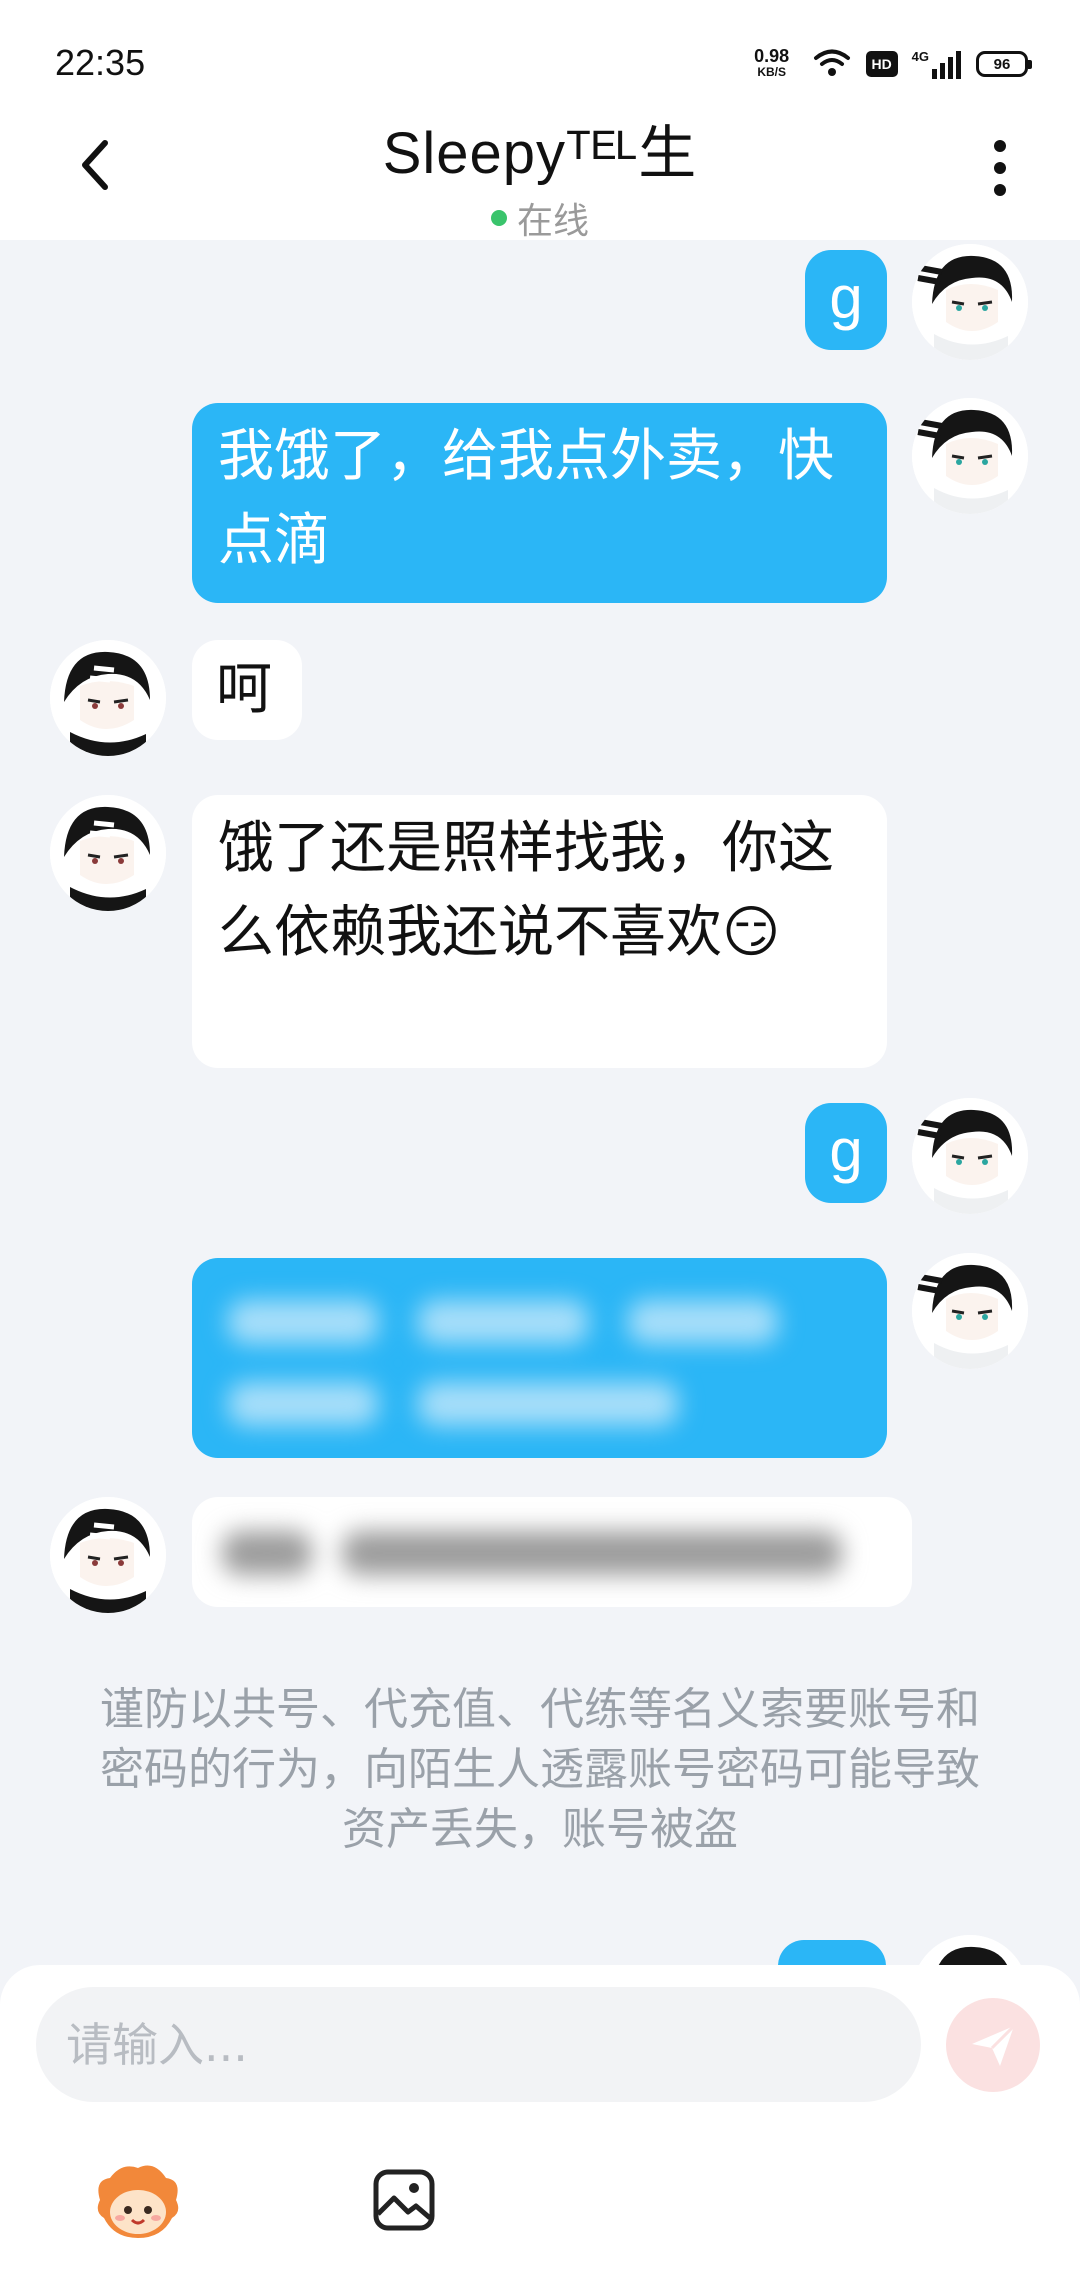 Image resolution: width=1080 pixels, height=2280 pixels. I want to click on online-dot-icon, so click(498, 218).